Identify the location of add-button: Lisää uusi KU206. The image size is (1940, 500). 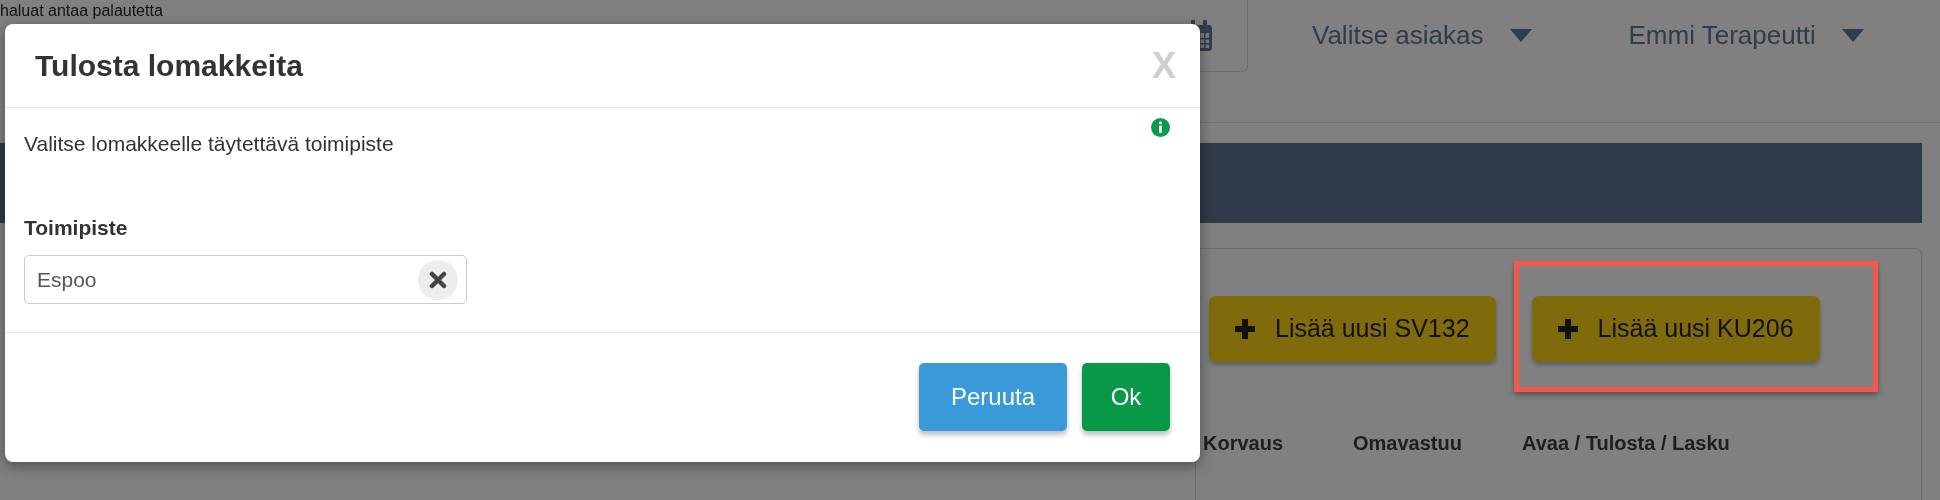
(1675, 329).